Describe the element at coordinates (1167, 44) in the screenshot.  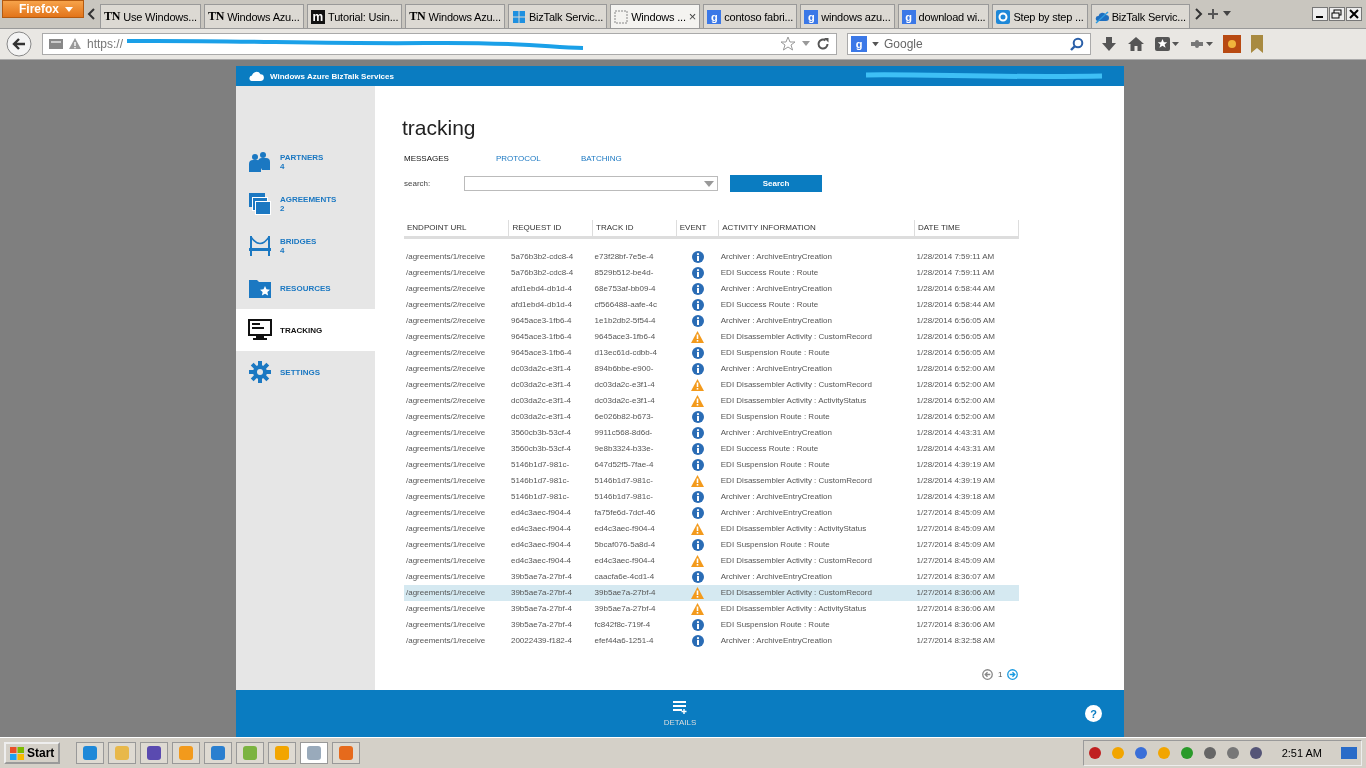
I see `bookmarks-icon` at that location.